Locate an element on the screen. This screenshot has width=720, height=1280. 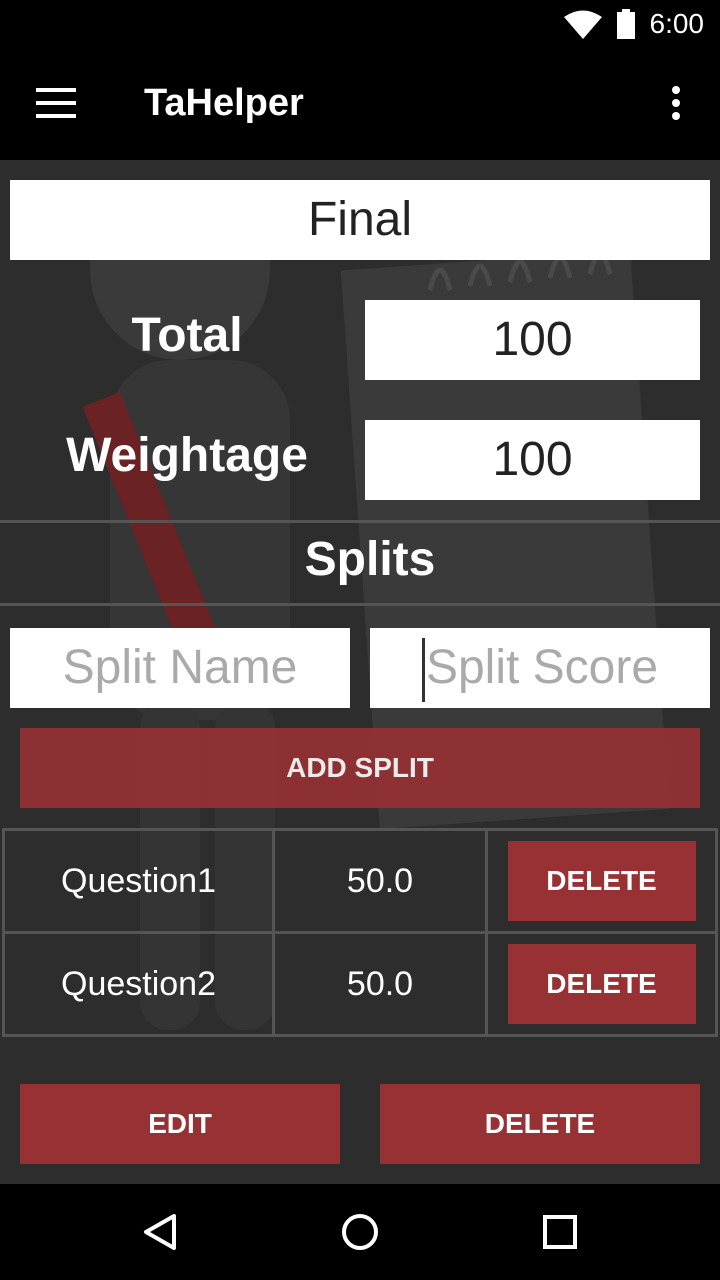
table-row: Question2 50.0 DELETE is located at coordinates (360, 984).